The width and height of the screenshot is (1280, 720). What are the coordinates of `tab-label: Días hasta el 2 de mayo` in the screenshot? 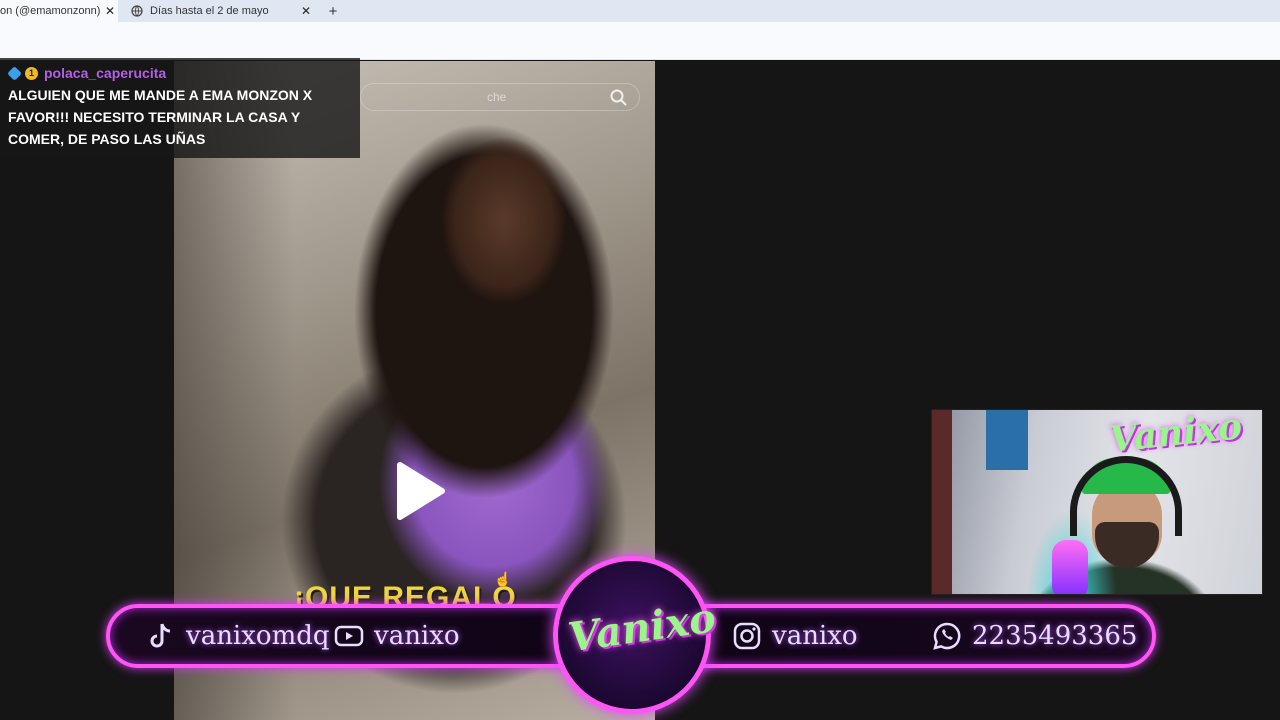 It's located at (209, 11).